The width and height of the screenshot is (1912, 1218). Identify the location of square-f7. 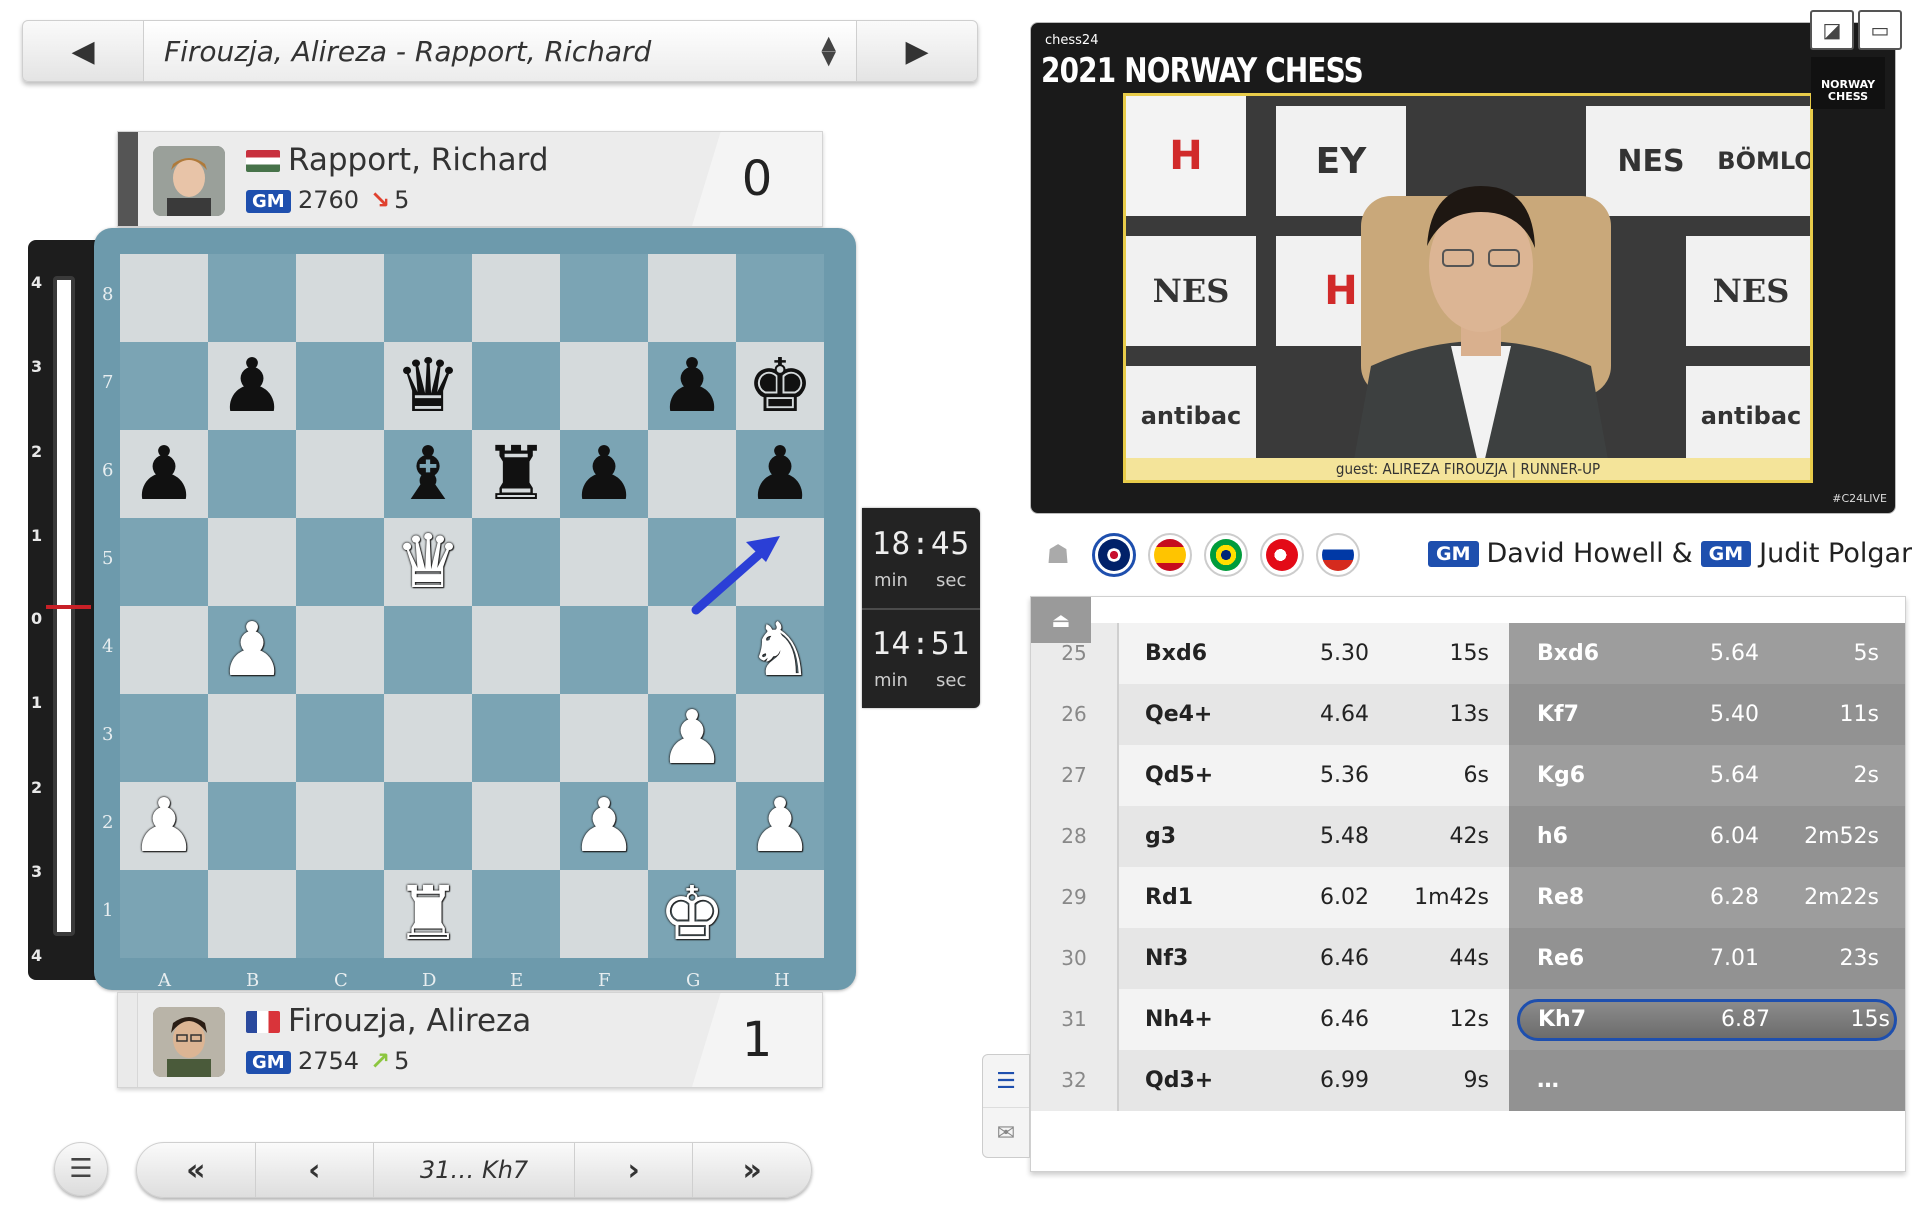
(604, 386).